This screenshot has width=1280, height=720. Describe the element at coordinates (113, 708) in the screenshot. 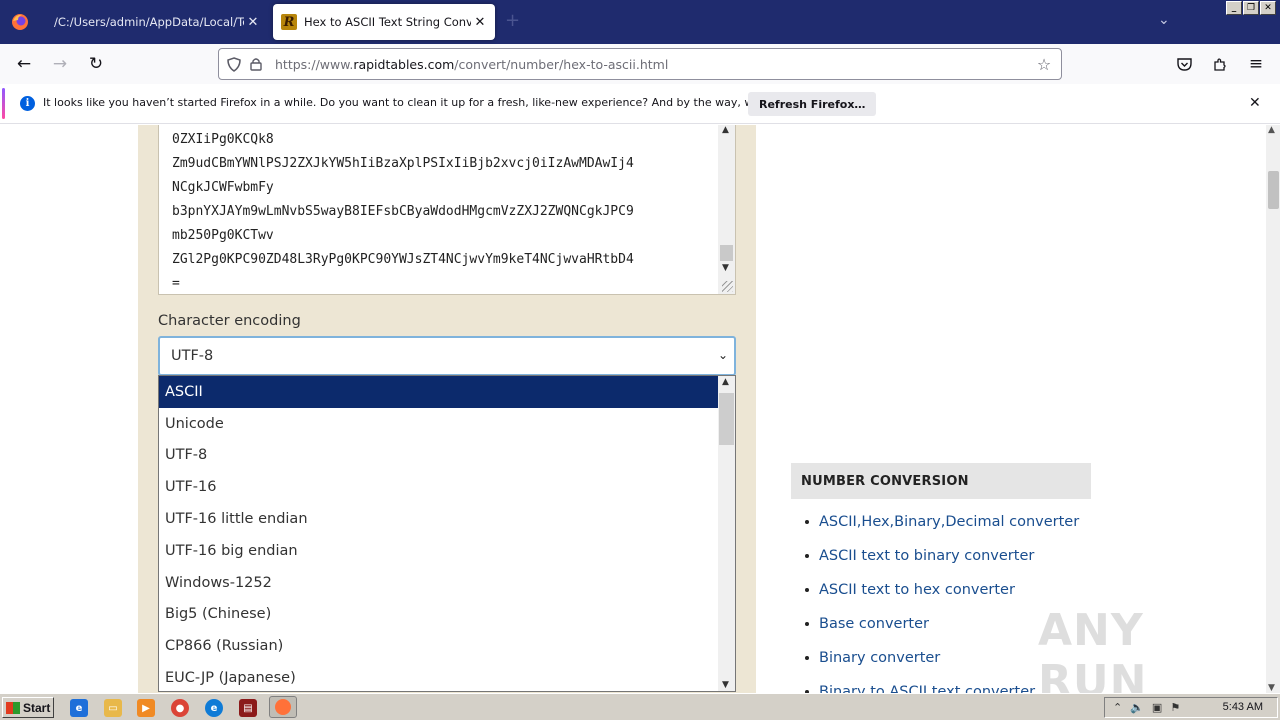

I see `file-explorer-icon: ▭` at that location.